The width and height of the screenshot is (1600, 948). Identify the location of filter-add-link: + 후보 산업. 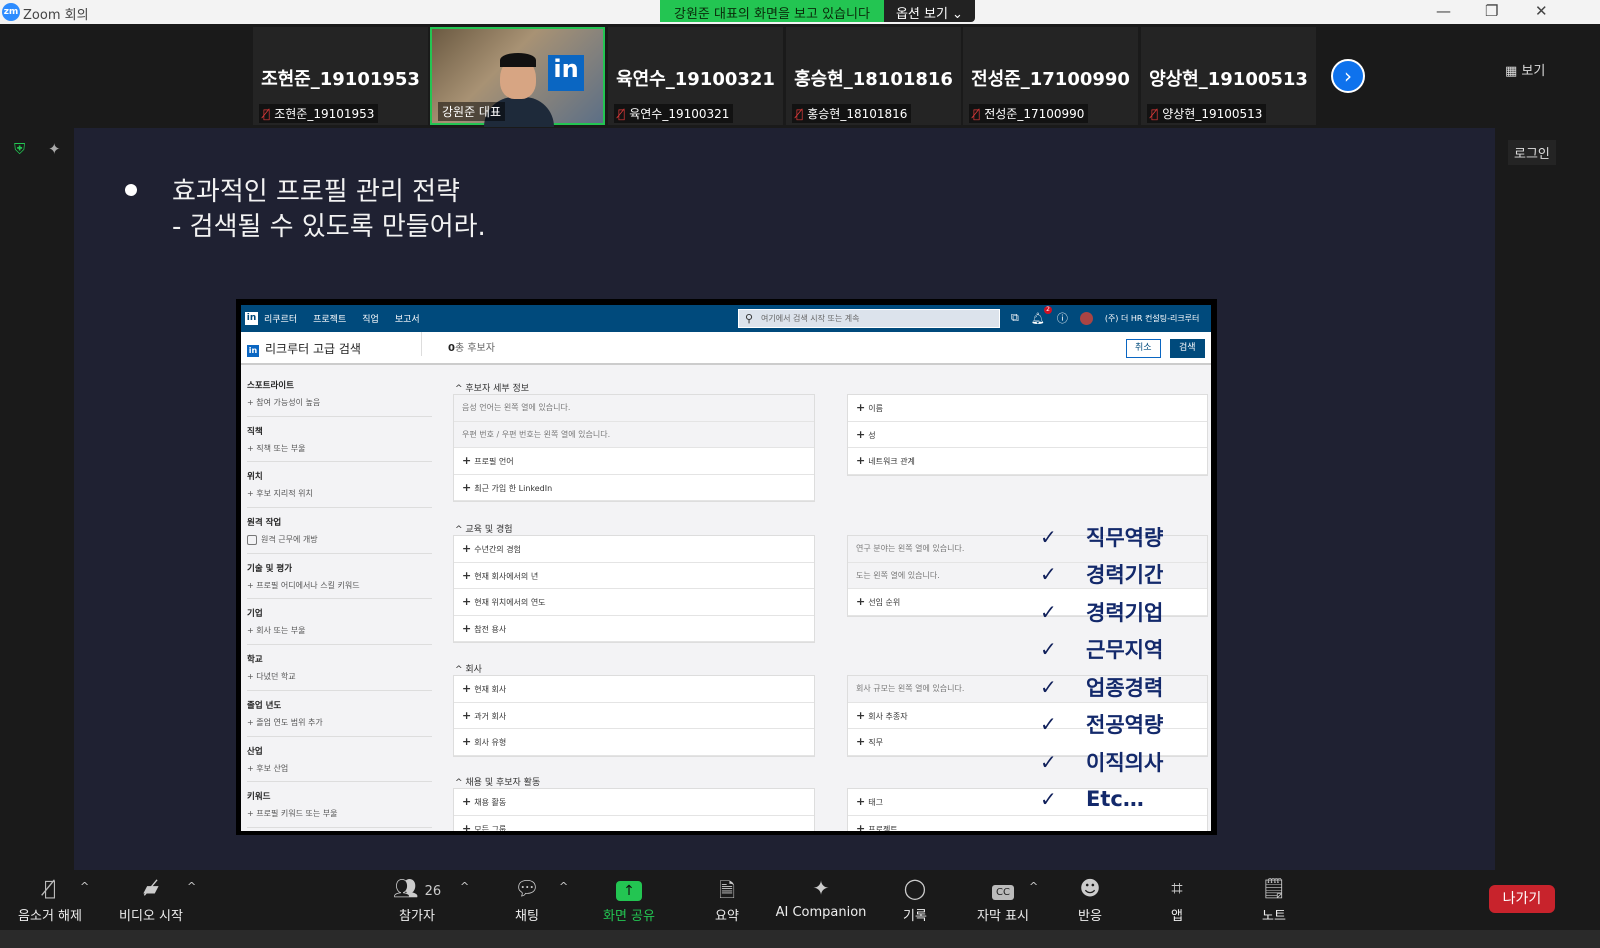
(339, 768).